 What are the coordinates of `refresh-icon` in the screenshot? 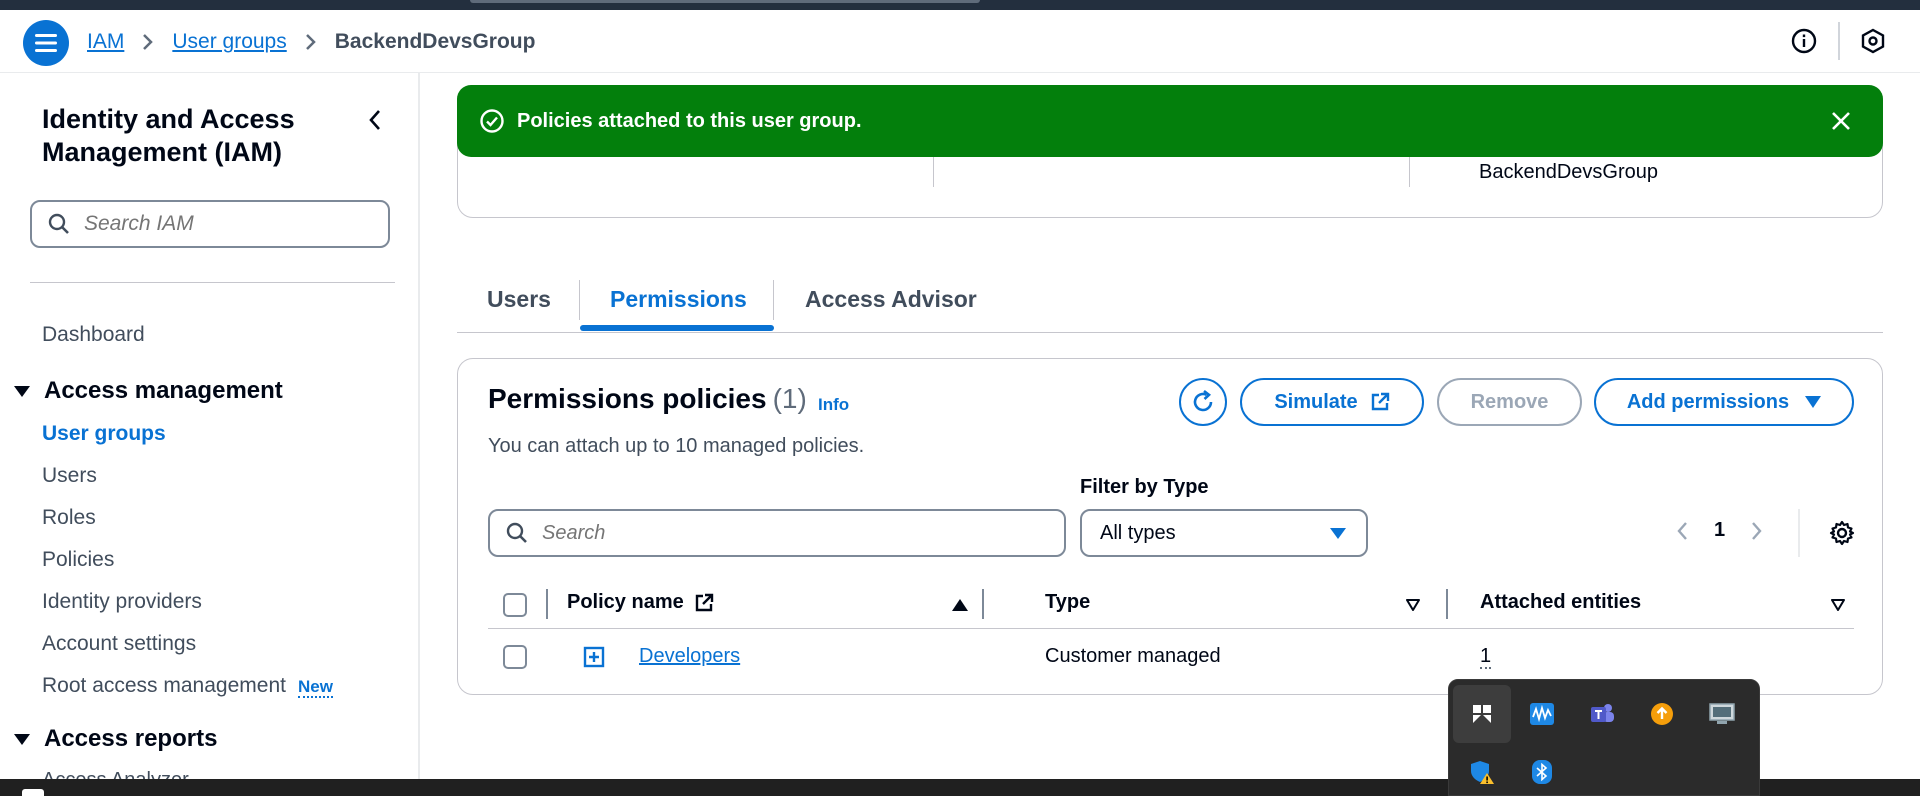 It's located at (1203, 400).